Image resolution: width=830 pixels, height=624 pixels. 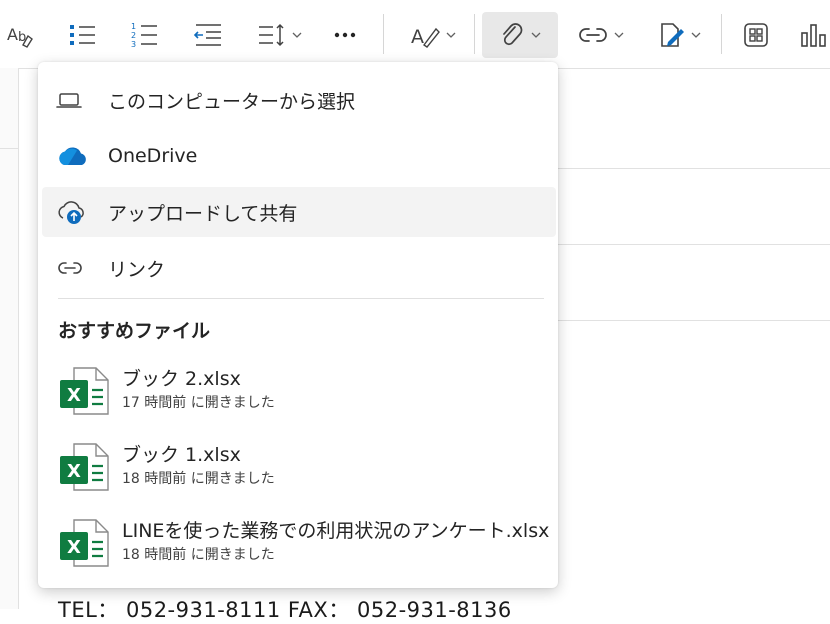 I want to click on signature-icon, so click(x=672, y=35).